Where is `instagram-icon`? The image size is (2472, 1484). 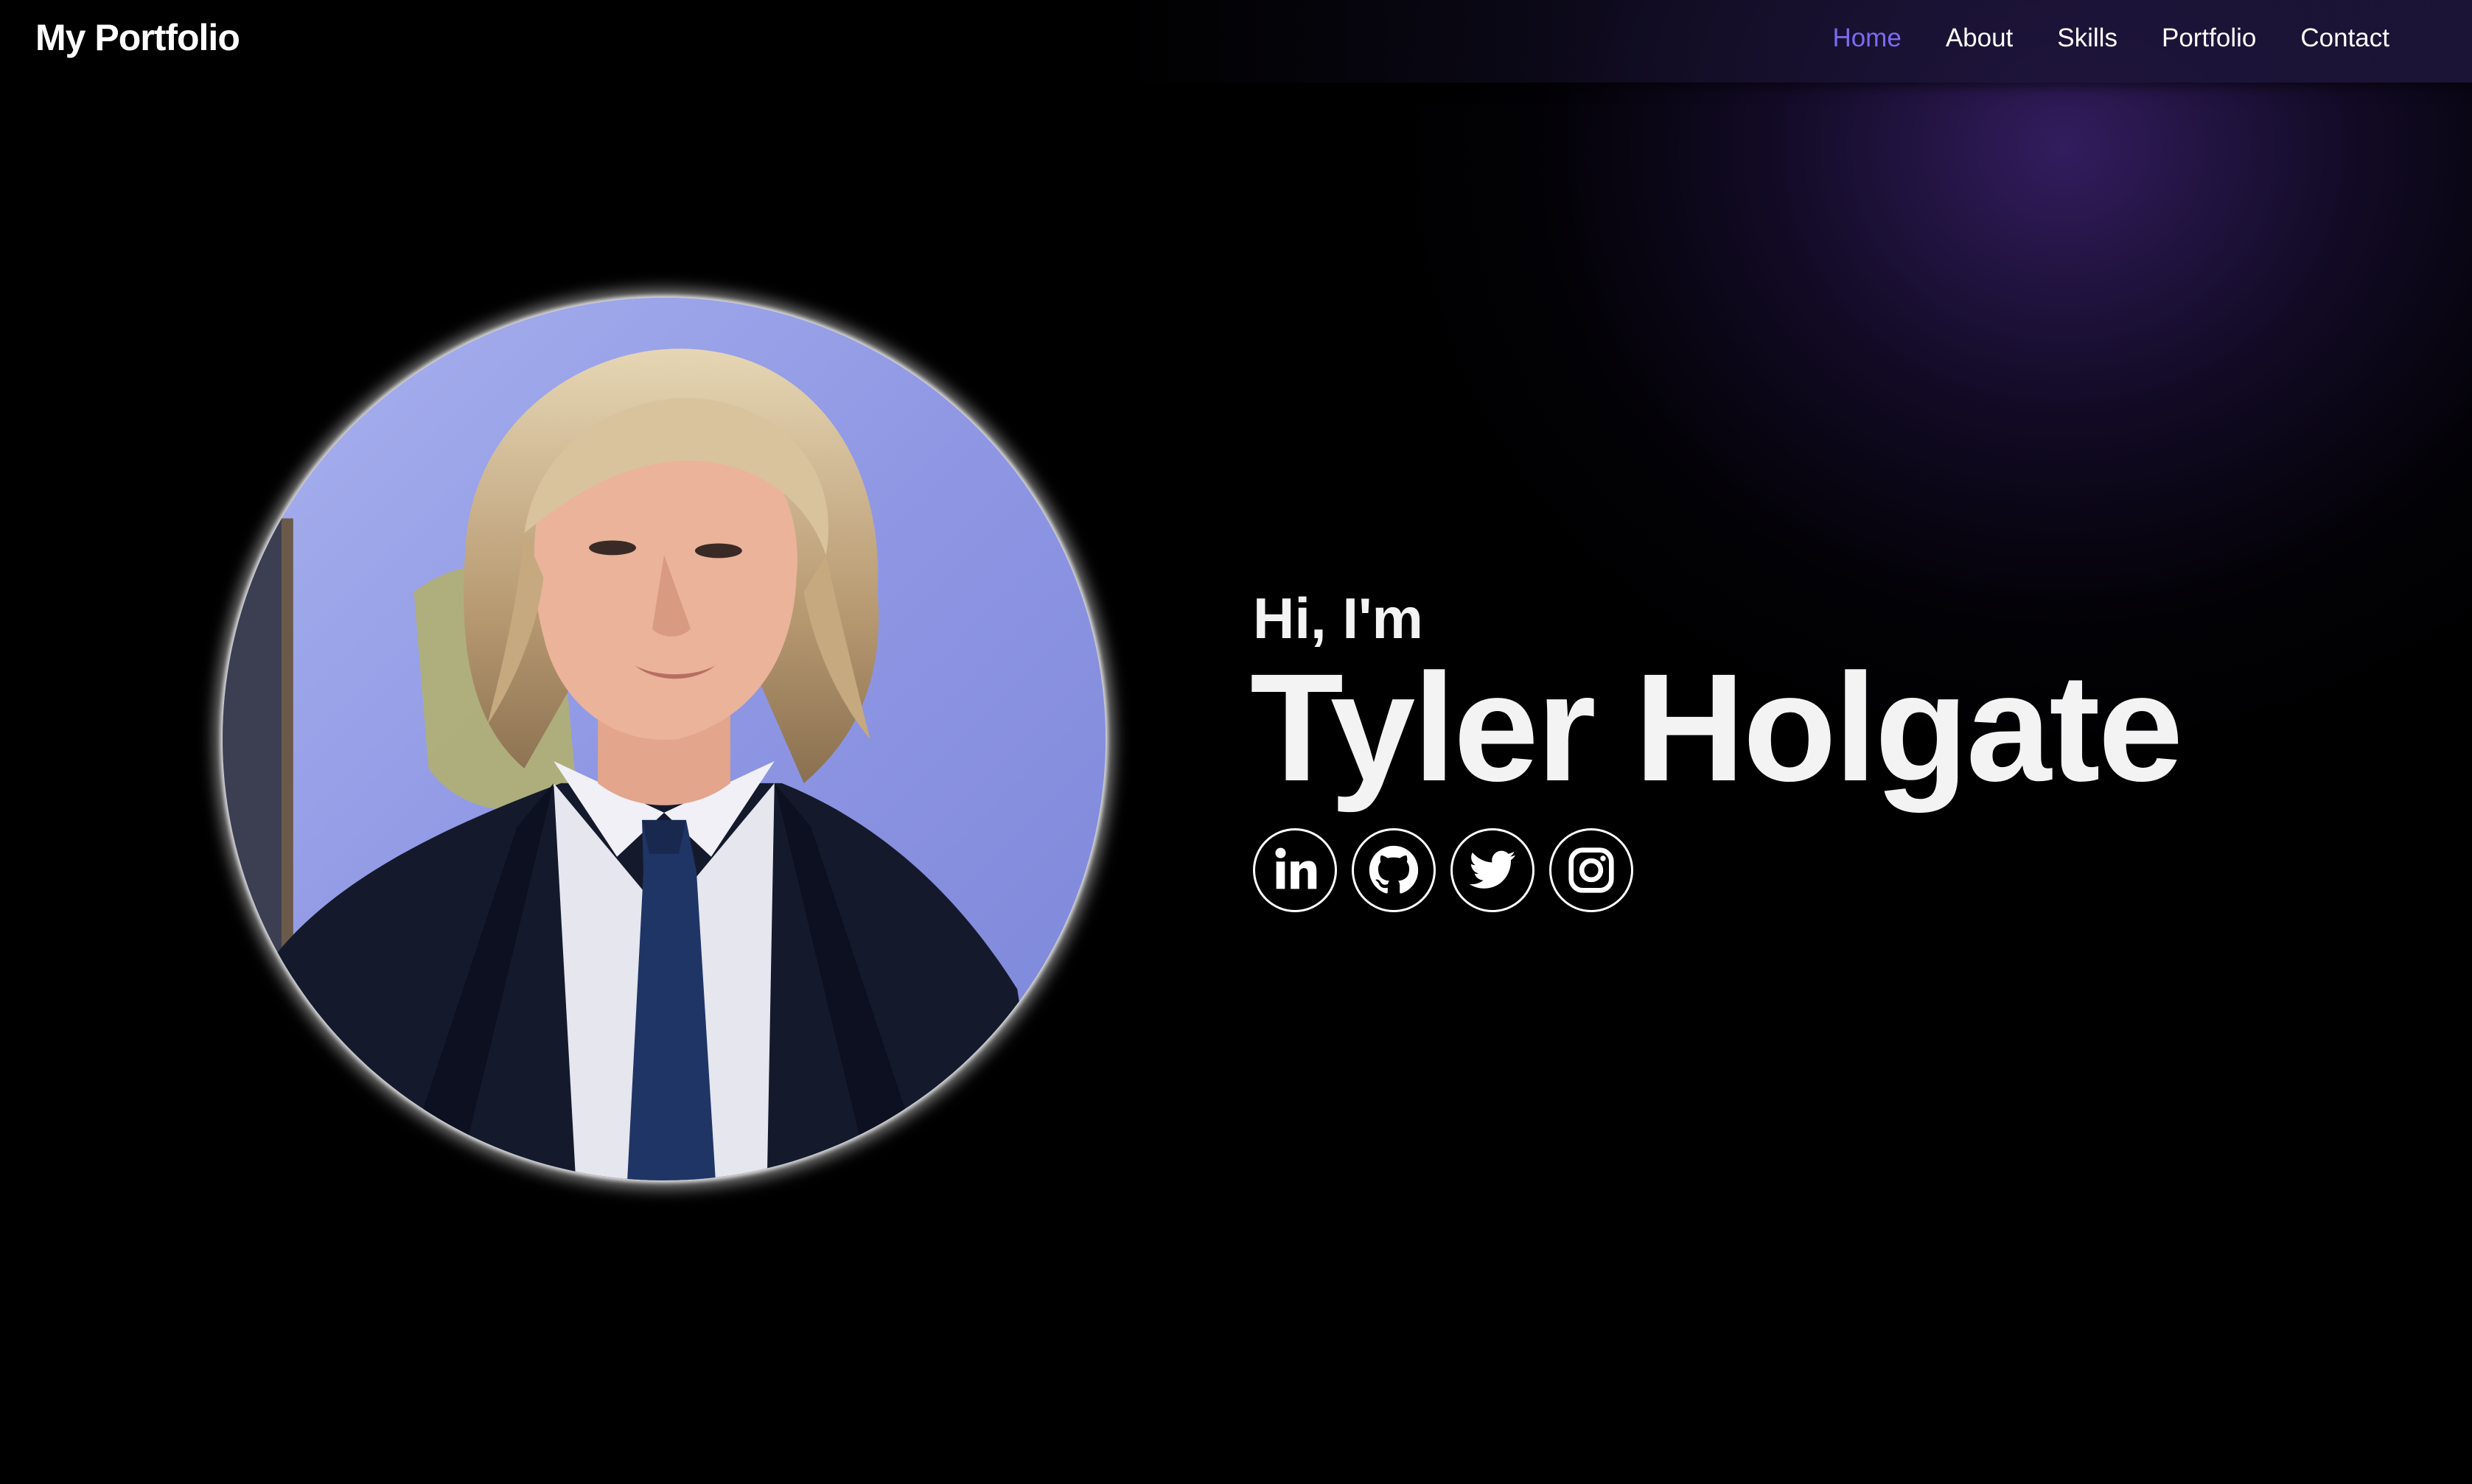
instagram-icon is located at coordinates (1591, 870).